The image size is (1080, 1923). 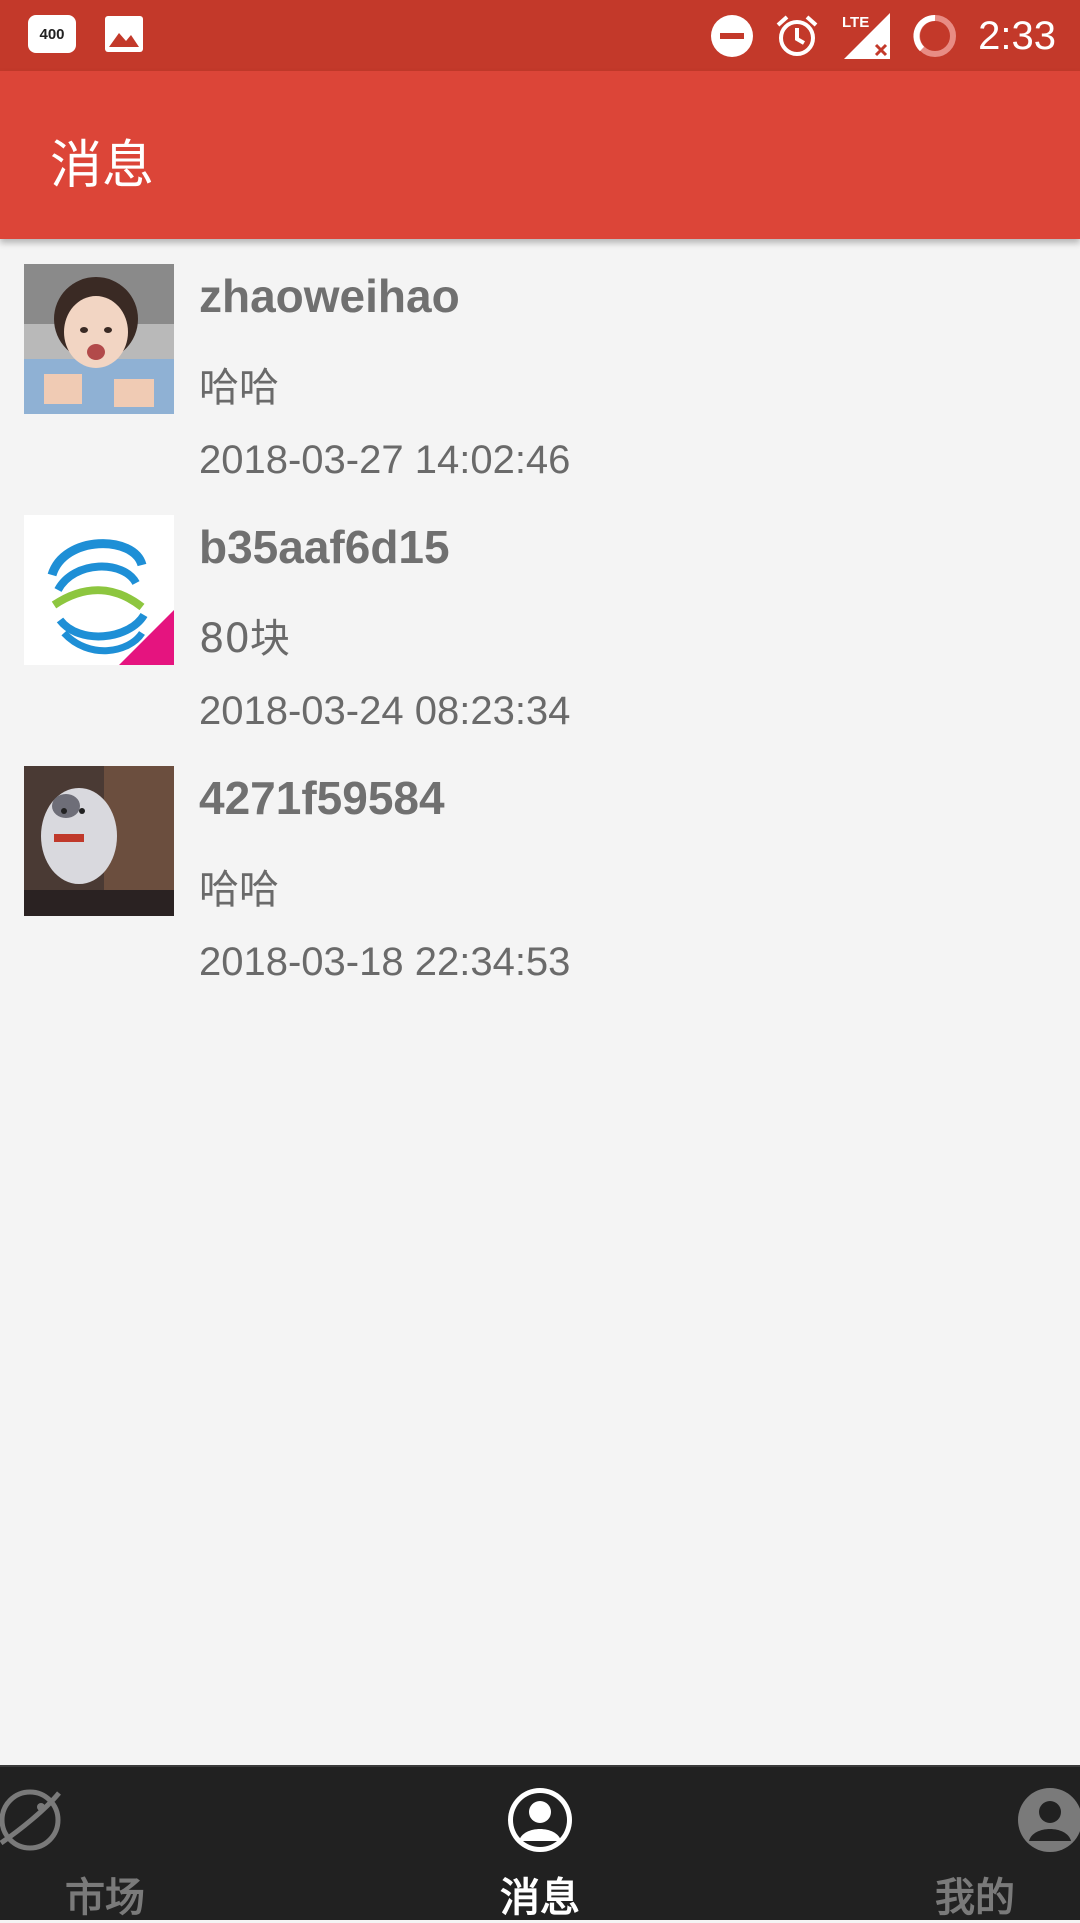 I want to click on tab-label: 消息, so click(x=540, y=1898).